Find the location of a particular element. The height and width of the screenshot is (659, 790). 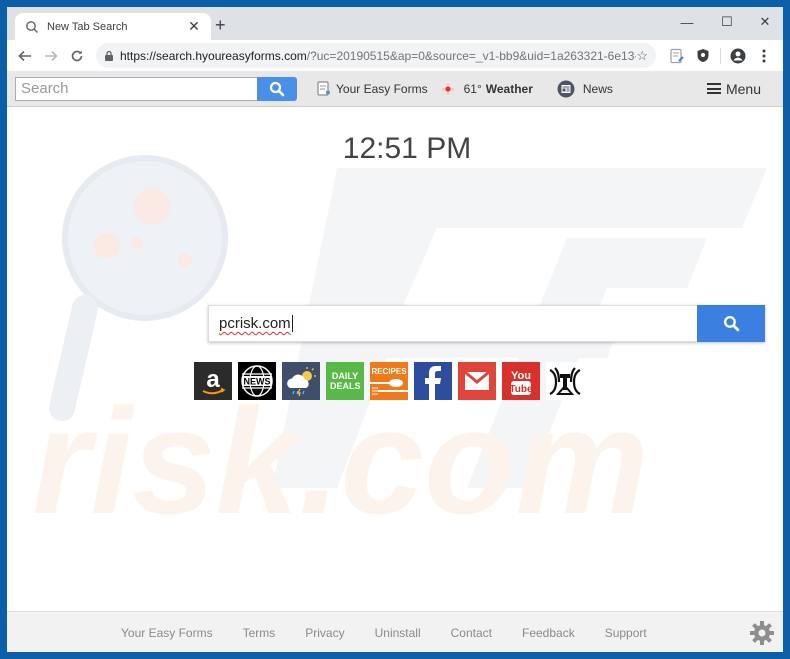

close-tab-icon: ✕ is located at coordinates (194, 26).